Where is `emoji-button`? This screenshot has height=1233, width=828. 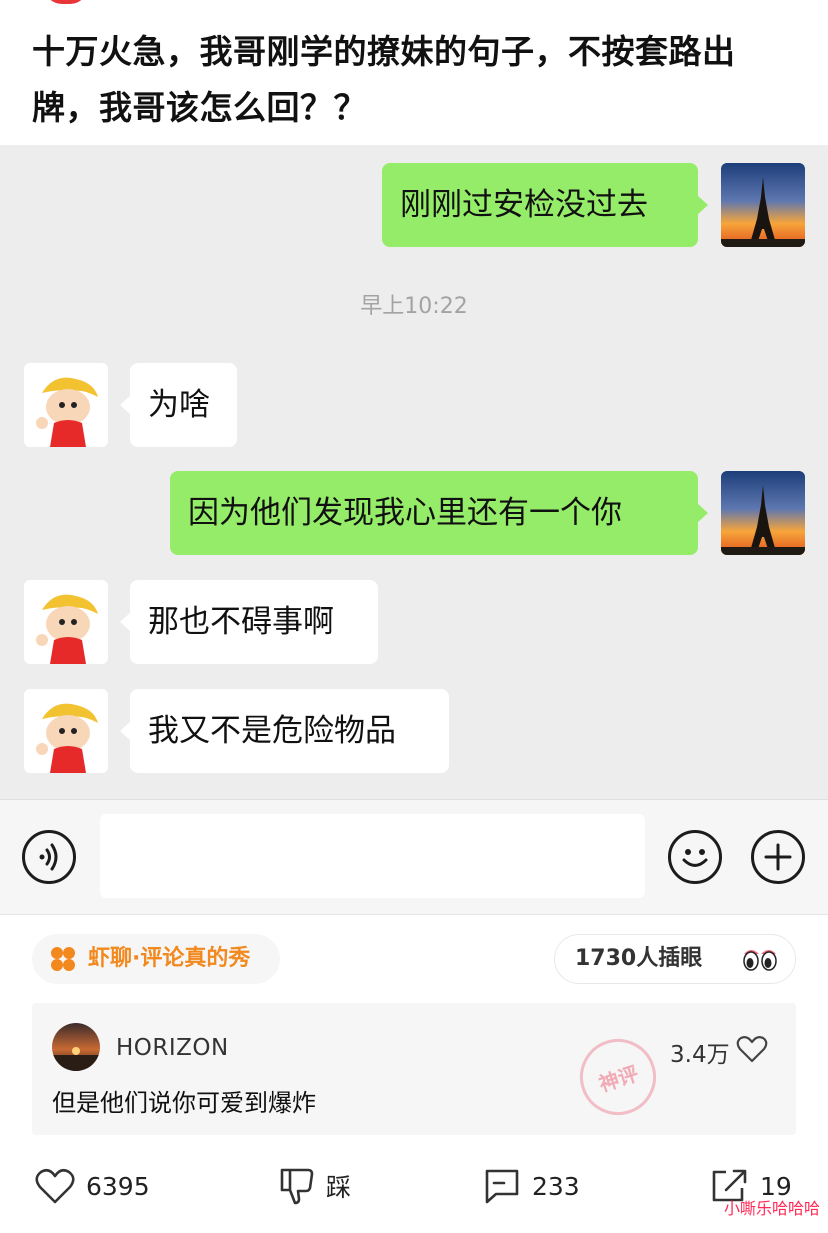
emoji-button is located at coordinates (695, 857).